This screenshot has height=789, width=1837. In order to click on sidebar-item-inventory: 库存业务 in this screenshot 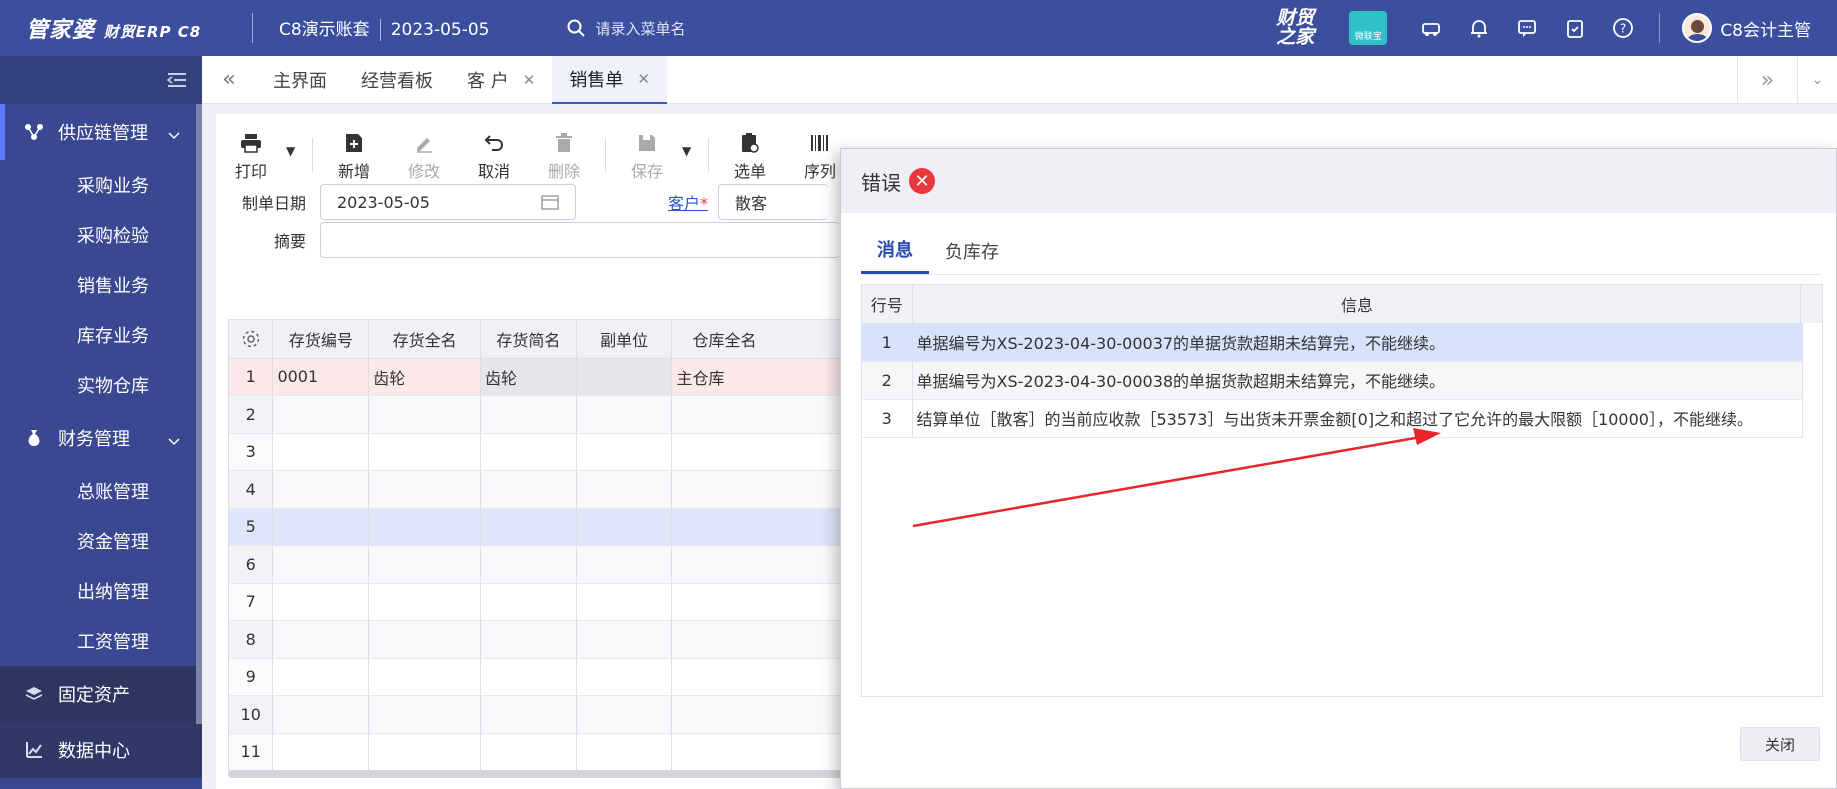, I will do `click(101, 335)`.